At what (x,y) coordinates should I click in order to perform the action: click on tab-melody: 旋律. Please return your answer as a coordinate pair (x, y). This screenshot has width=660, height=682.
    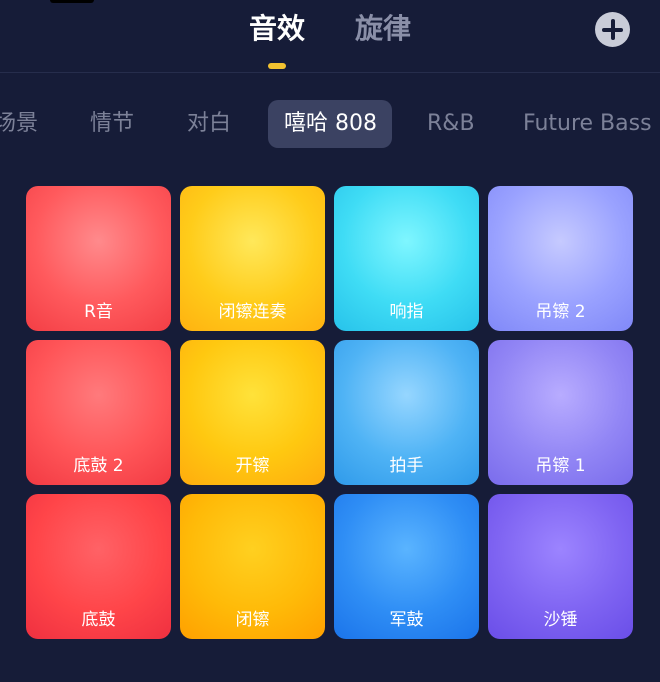
    Looking at the image, I should click on (383, 29).